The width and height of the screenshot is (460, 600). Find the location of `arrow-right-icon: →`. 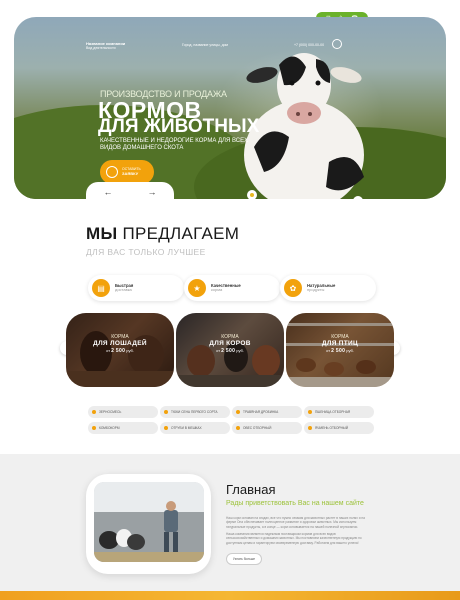

arrow-right-icon: → is located at coordinates (152, 192).